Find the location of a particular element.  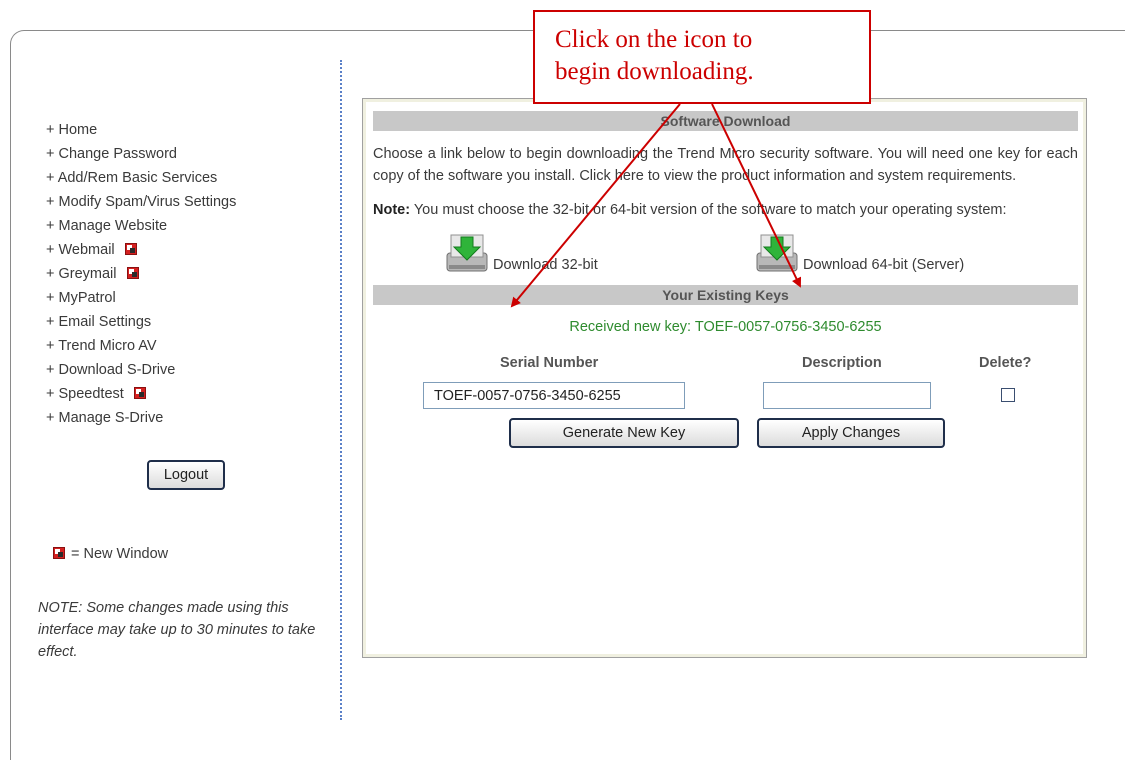

new-window-legend: = New Window is located at coordinates (110, 554).